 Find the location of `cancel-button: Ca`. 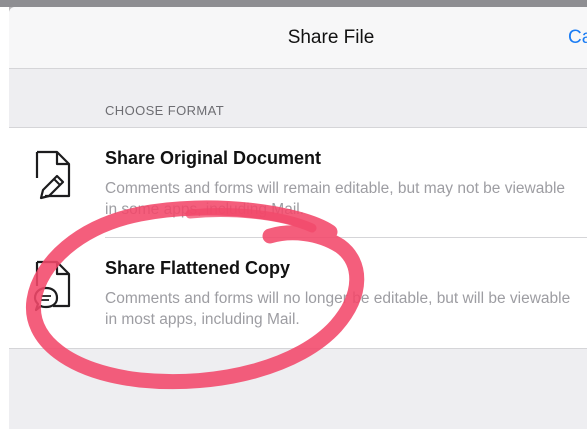

cancel-button: Ca is located at coordinates (577, 38).